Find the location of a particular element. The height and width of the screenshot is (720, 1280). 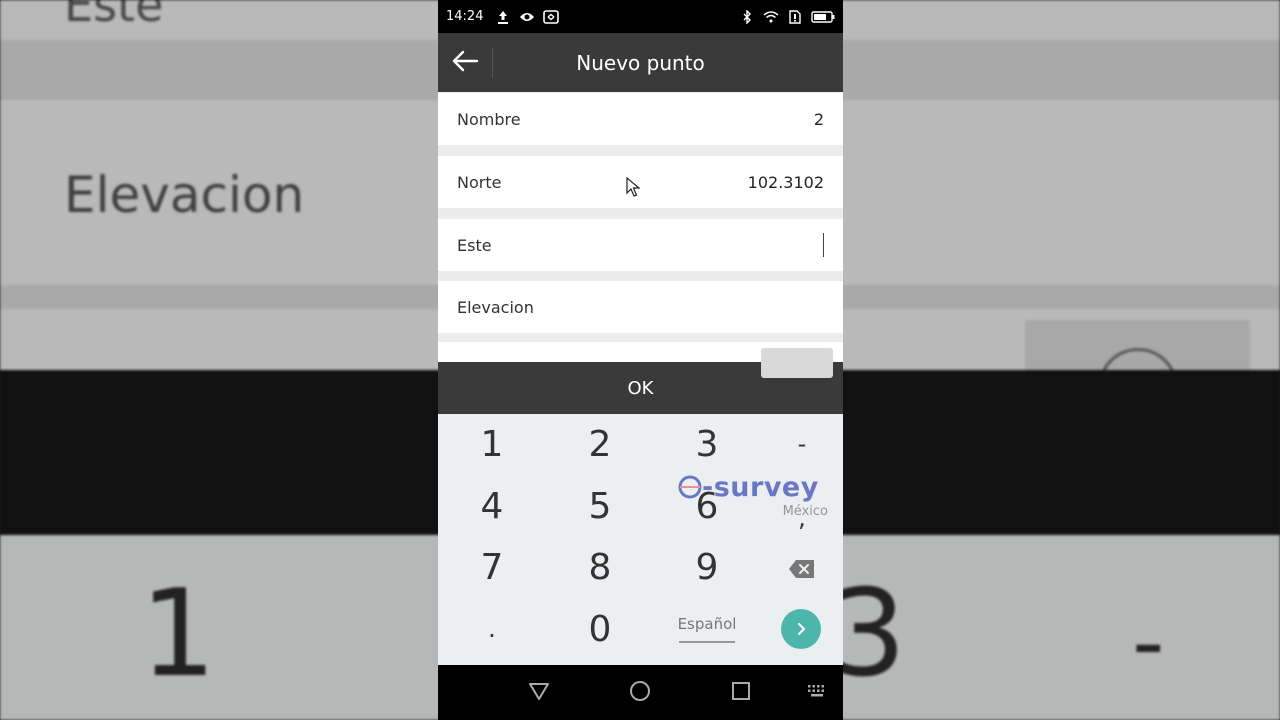

bg-key-1: 1 is located at coordinates (178, 634).